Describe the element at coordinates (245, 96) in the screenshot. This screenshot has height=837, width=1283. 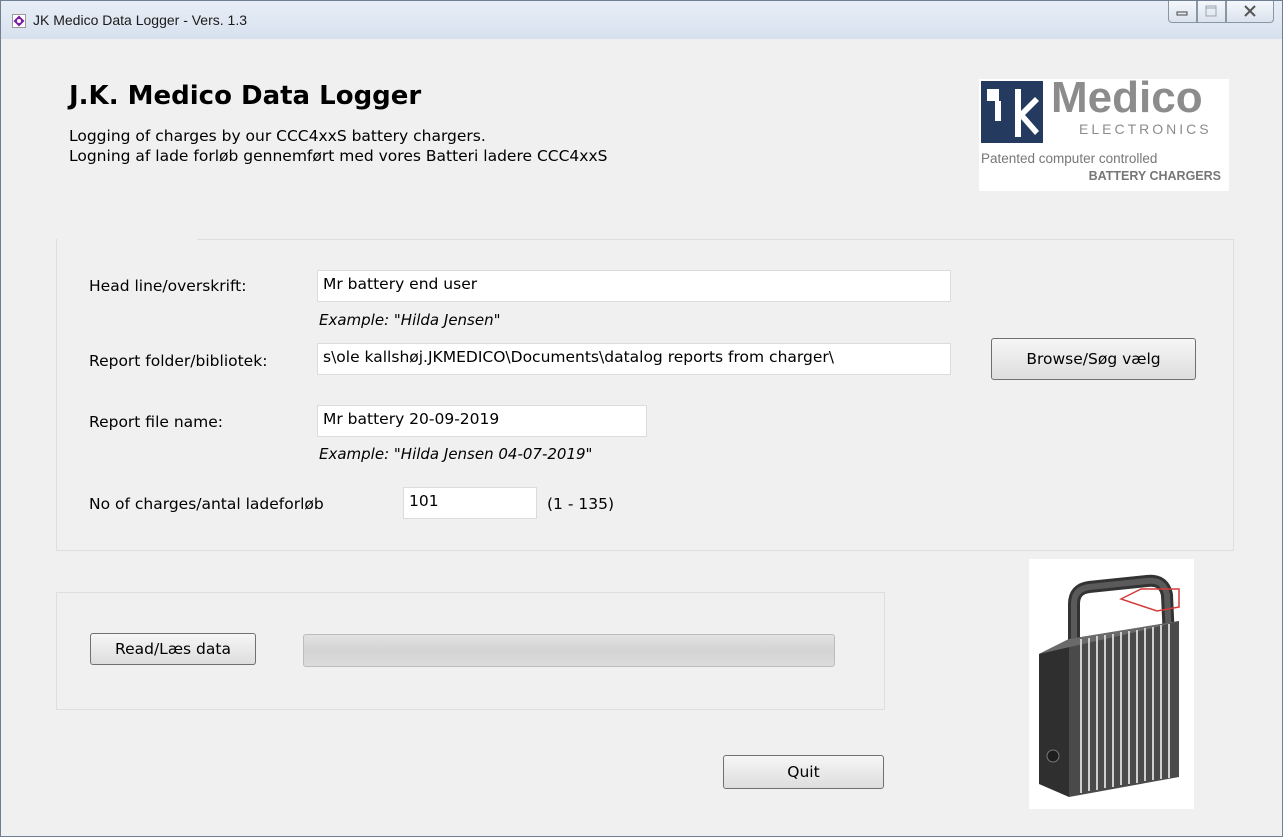
I see `page-title: J.K. Medico Data Logger` at that location.